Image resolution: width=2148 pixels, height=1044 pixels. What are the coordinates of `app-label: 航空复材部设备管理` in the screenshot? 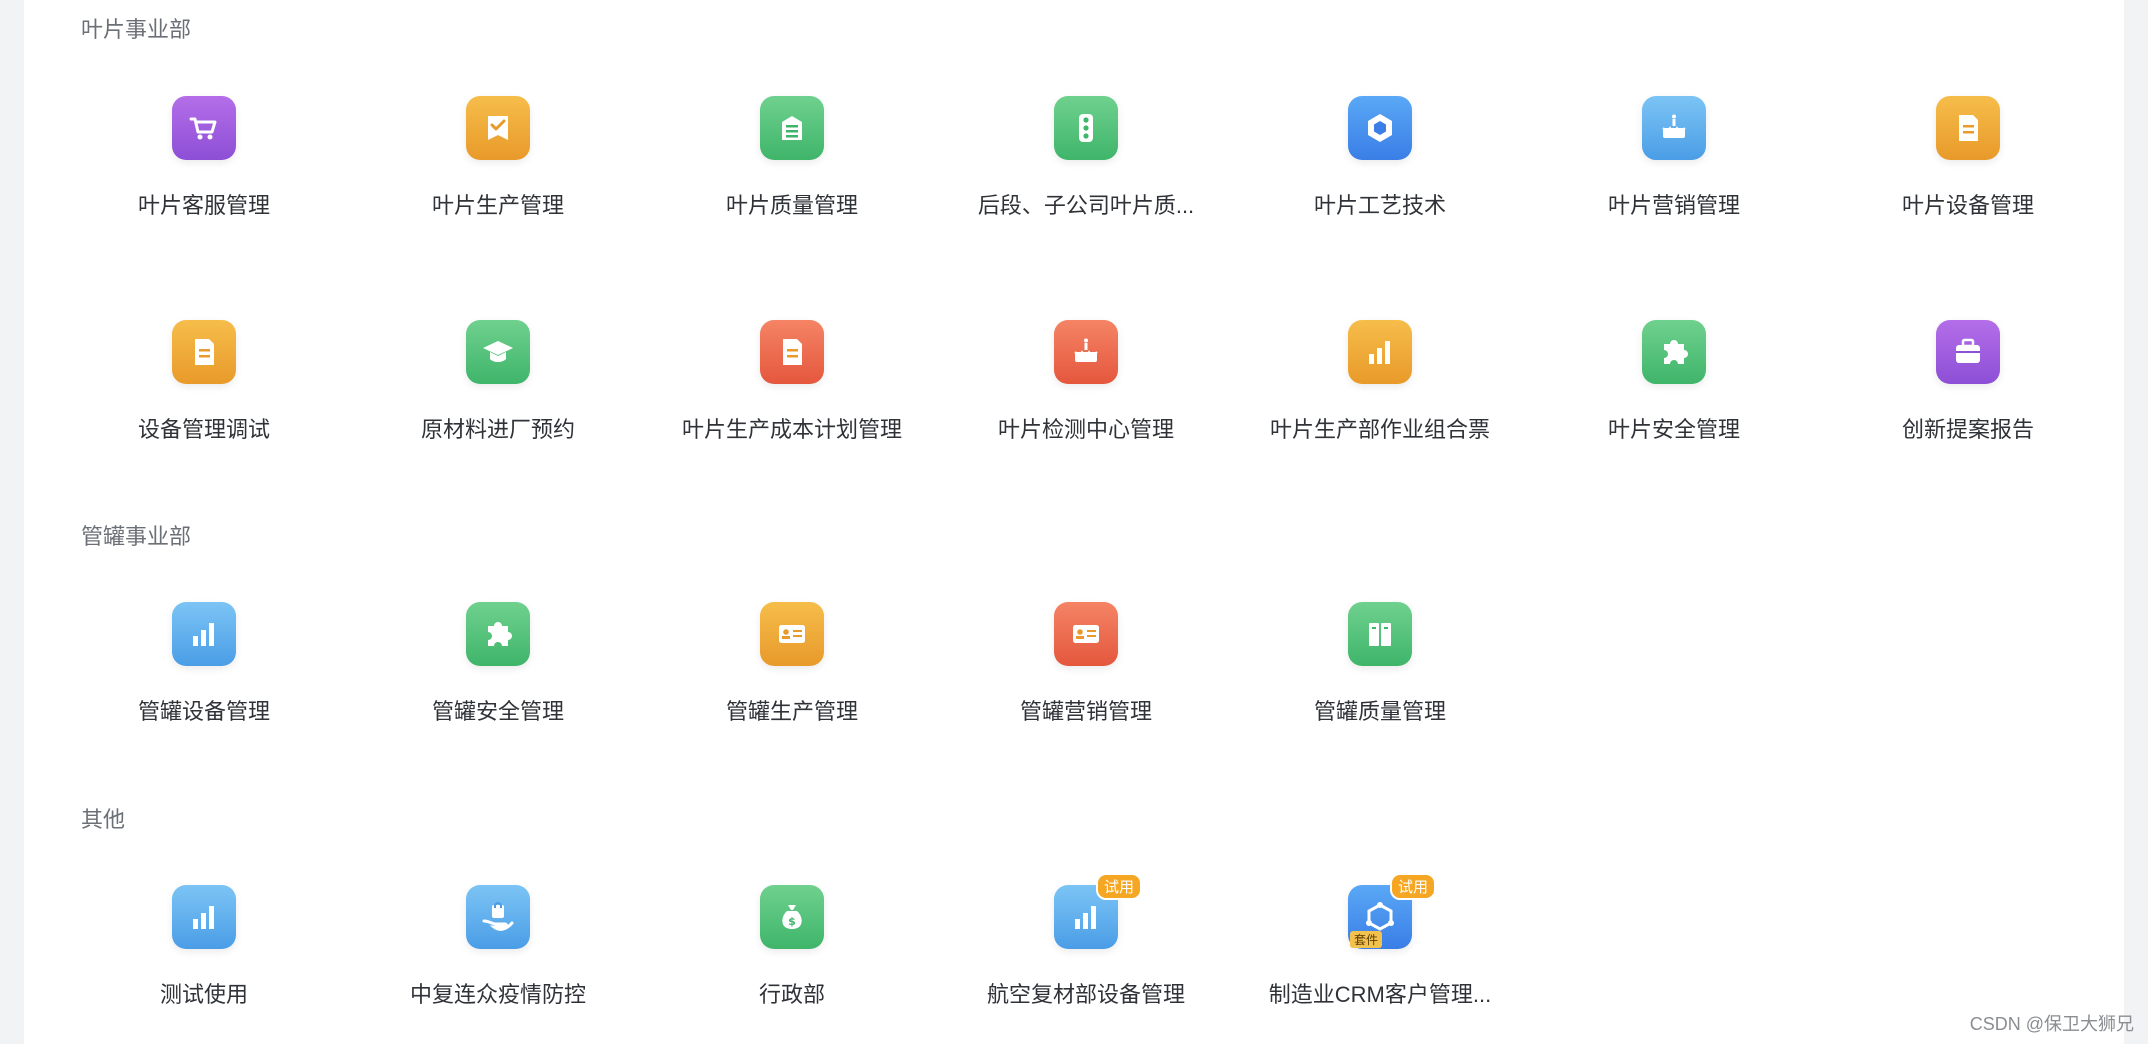 It's located at (1085, 994).